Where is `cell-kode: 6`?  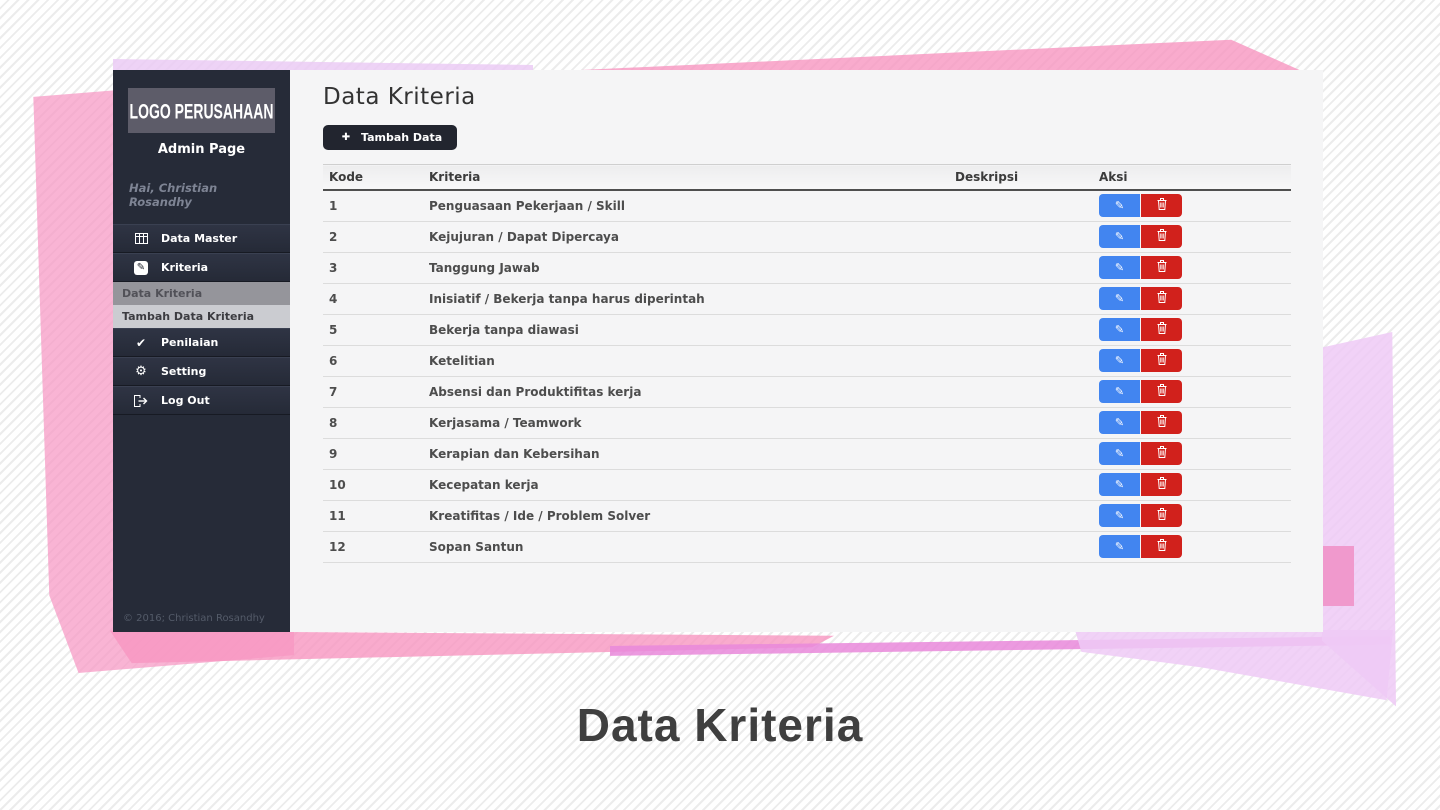
cell-kode: 6 is located at coordinates (373, 361).